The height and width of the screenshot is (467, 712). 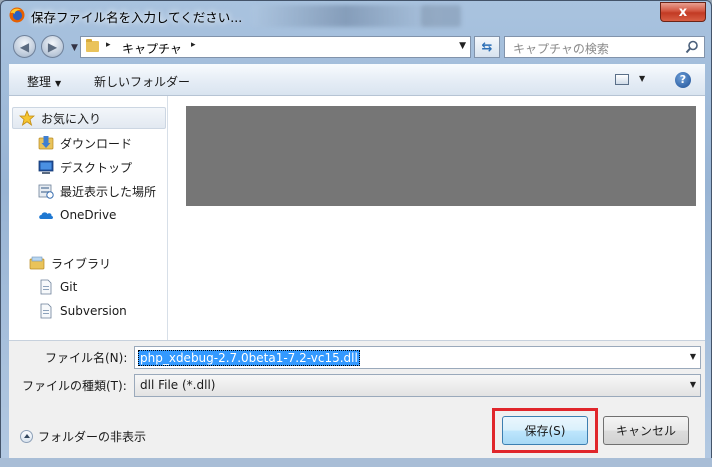 I want to click on collapse-up-icon, so click(x=26, y=436).